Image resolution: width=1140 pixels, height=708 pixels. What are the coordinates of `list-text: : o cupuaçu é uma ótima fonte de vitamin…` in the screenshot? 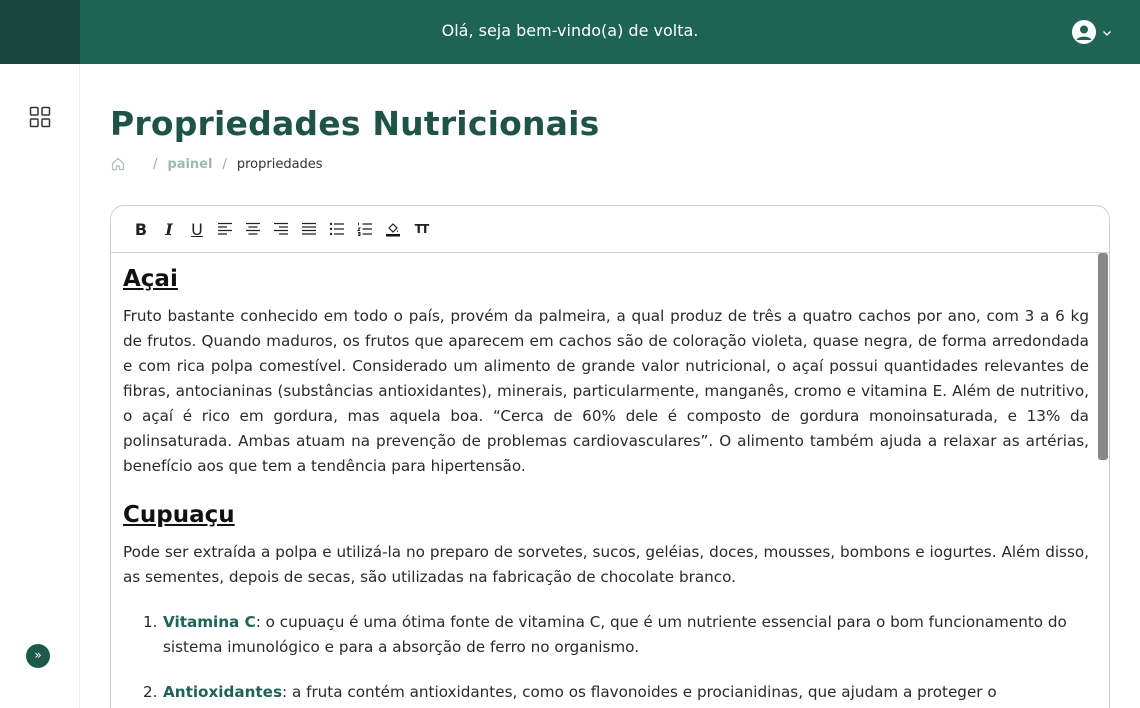 It's located at (615, 634).